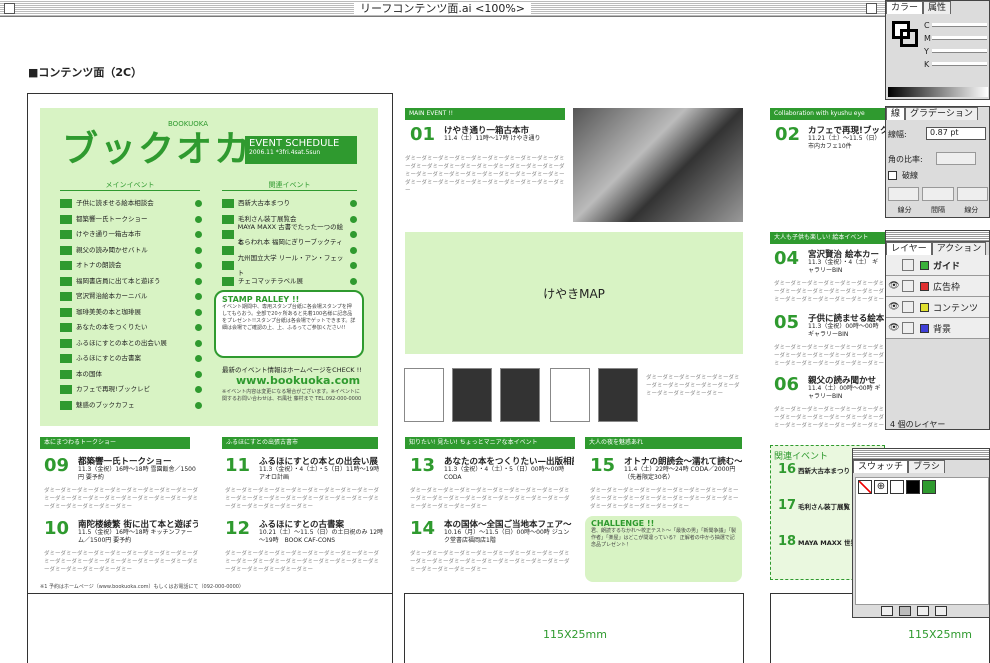 This screenshot has height=663, width=990. I want to click on main-event-label: 珈琲美美の本と珈琲展, so click(108, 311).